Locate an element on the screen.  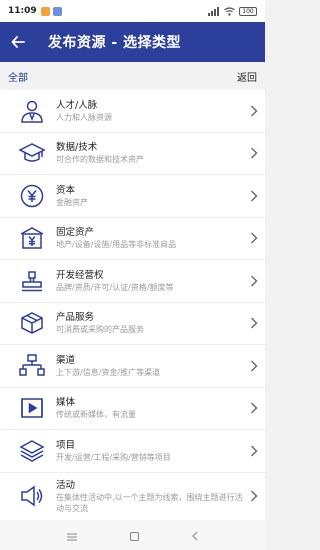
item-desc: 上下游/信息/资金/推广等渠道 is located at coordinates (108, 372).